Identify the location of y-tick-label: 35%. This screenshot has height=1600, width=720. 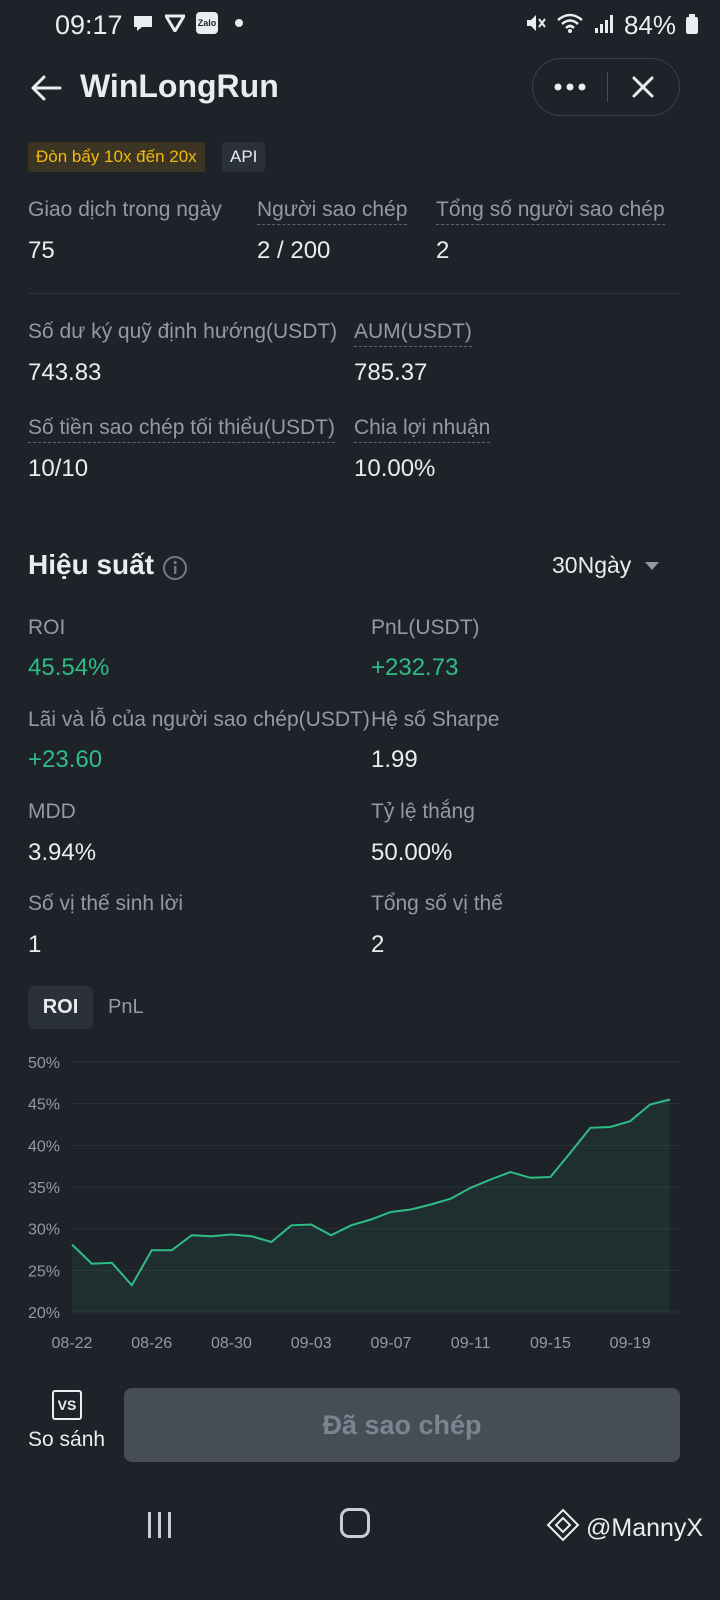
(44, 1188).